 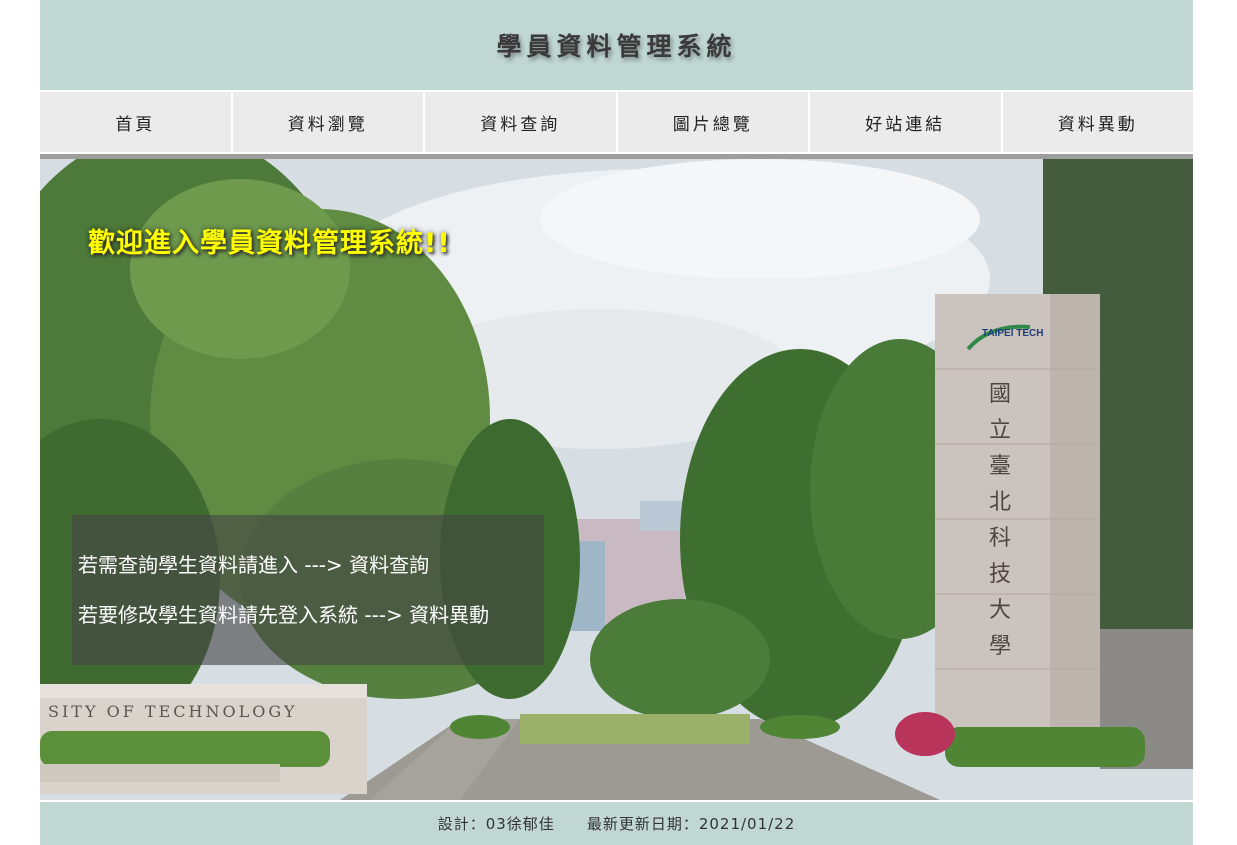 What do you see at coordinates (135, 122) in the screenshot?
I see `nav-home: 首頁` at bounding box center [135, 122].